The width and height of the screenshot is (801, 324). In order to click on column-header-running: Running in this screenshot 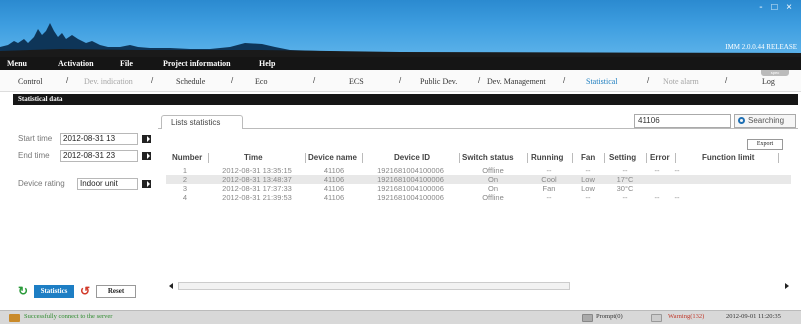, I will do `click(547, 157)`.